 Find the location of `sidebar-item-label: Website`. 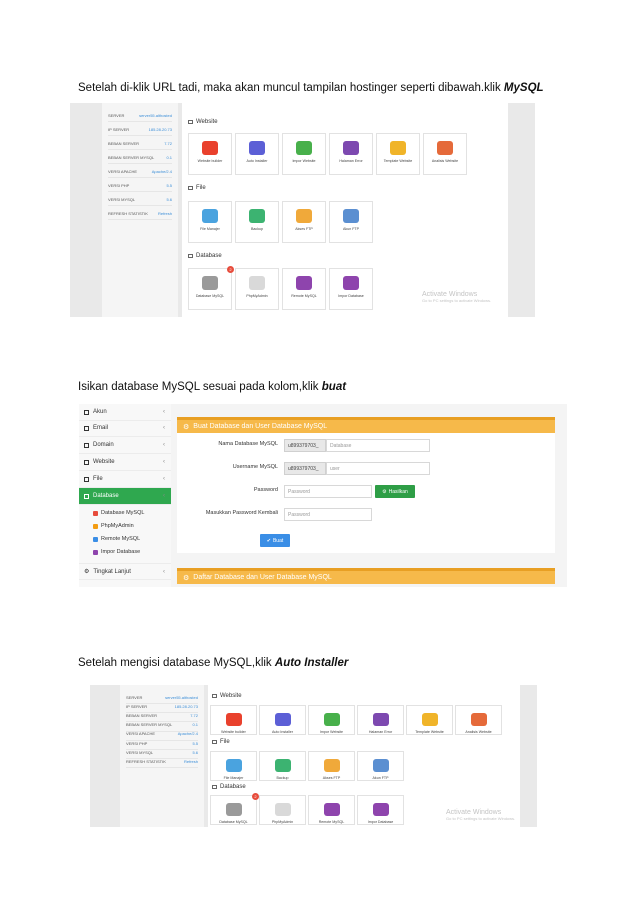

sidebar-item-label: Website is located at coordinates (104, 462).